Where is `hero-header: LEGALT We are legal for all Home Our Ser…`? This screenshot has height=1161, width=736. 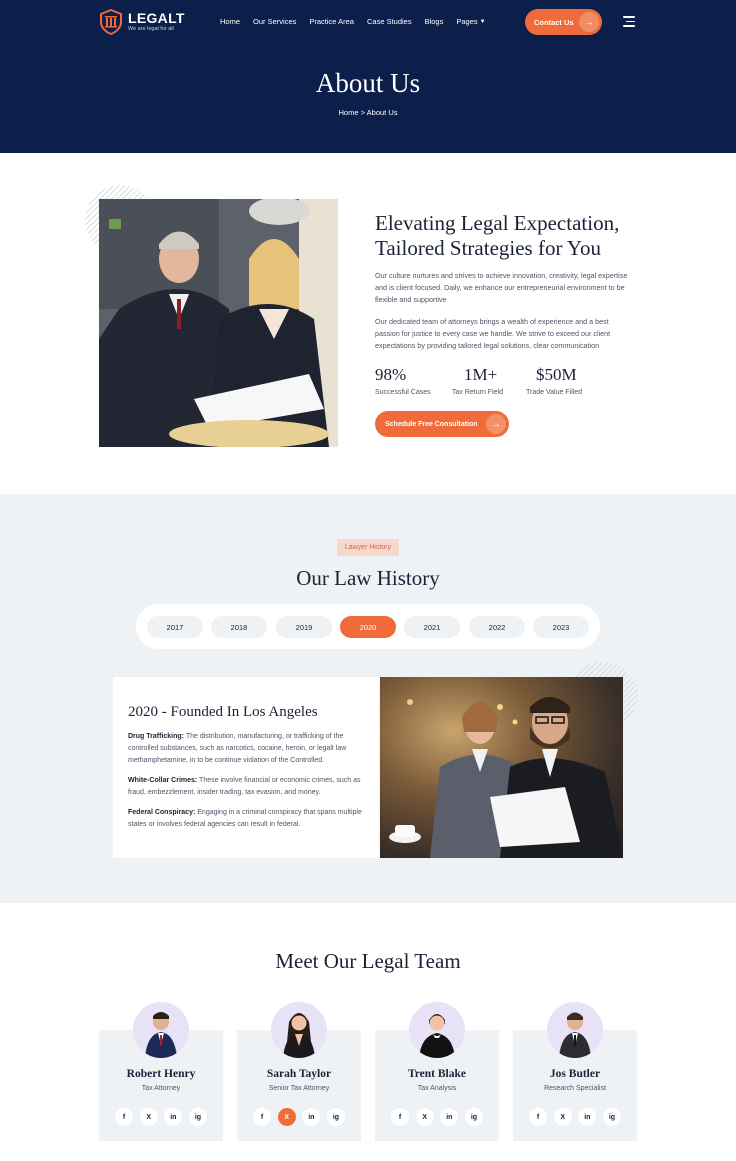
hero-header: LEGALT We are legal for all Home Our Ser… is located at coordinates (368, 76).